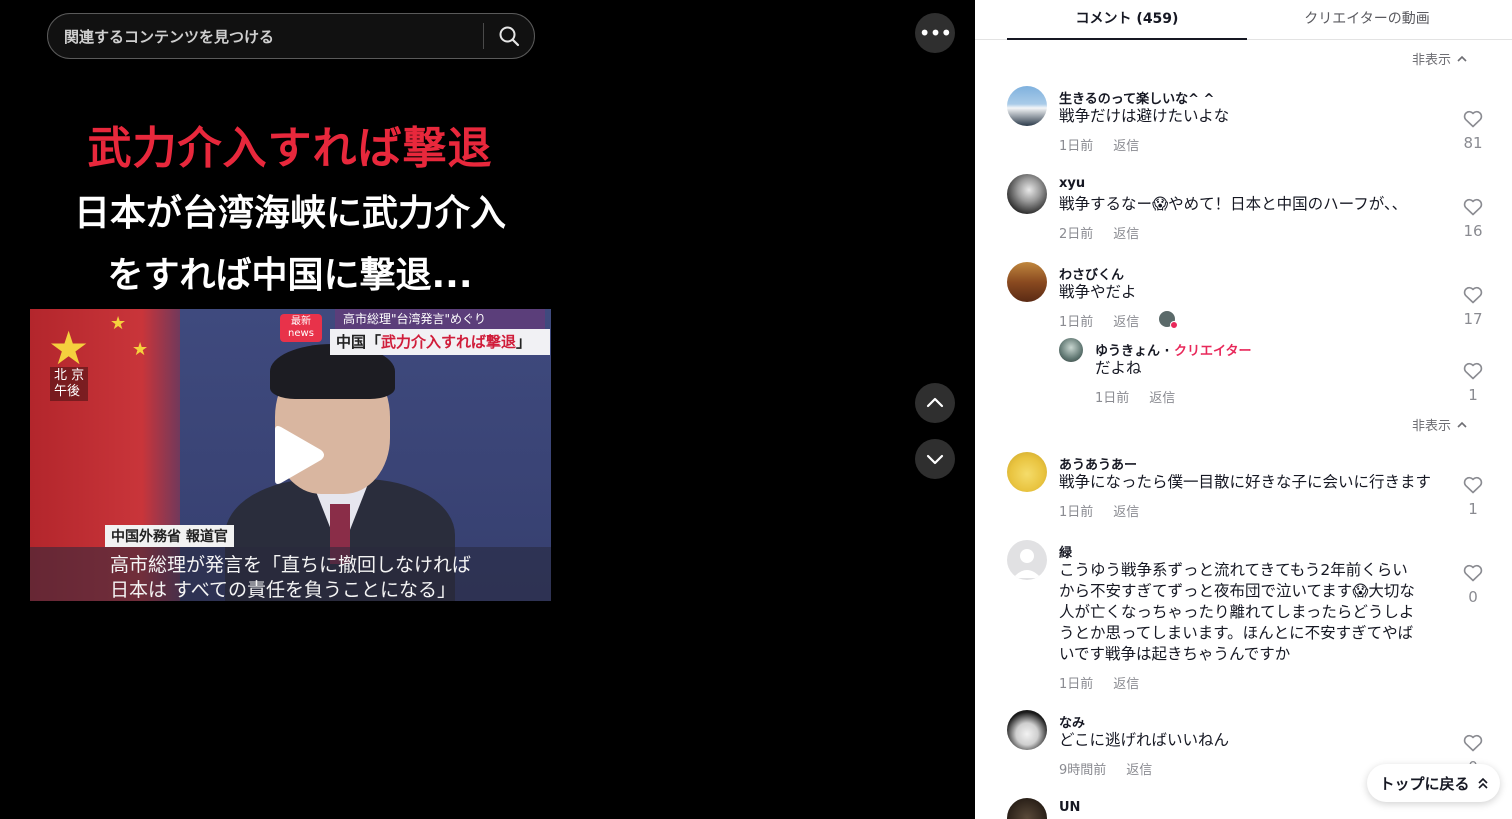 Image resolution: width=1512 pixels, height=819 pixels. What do you see at coordinates (1473, 307) in the screenshot?
I see `like-button: 17` at bounding box center [1473, 307].